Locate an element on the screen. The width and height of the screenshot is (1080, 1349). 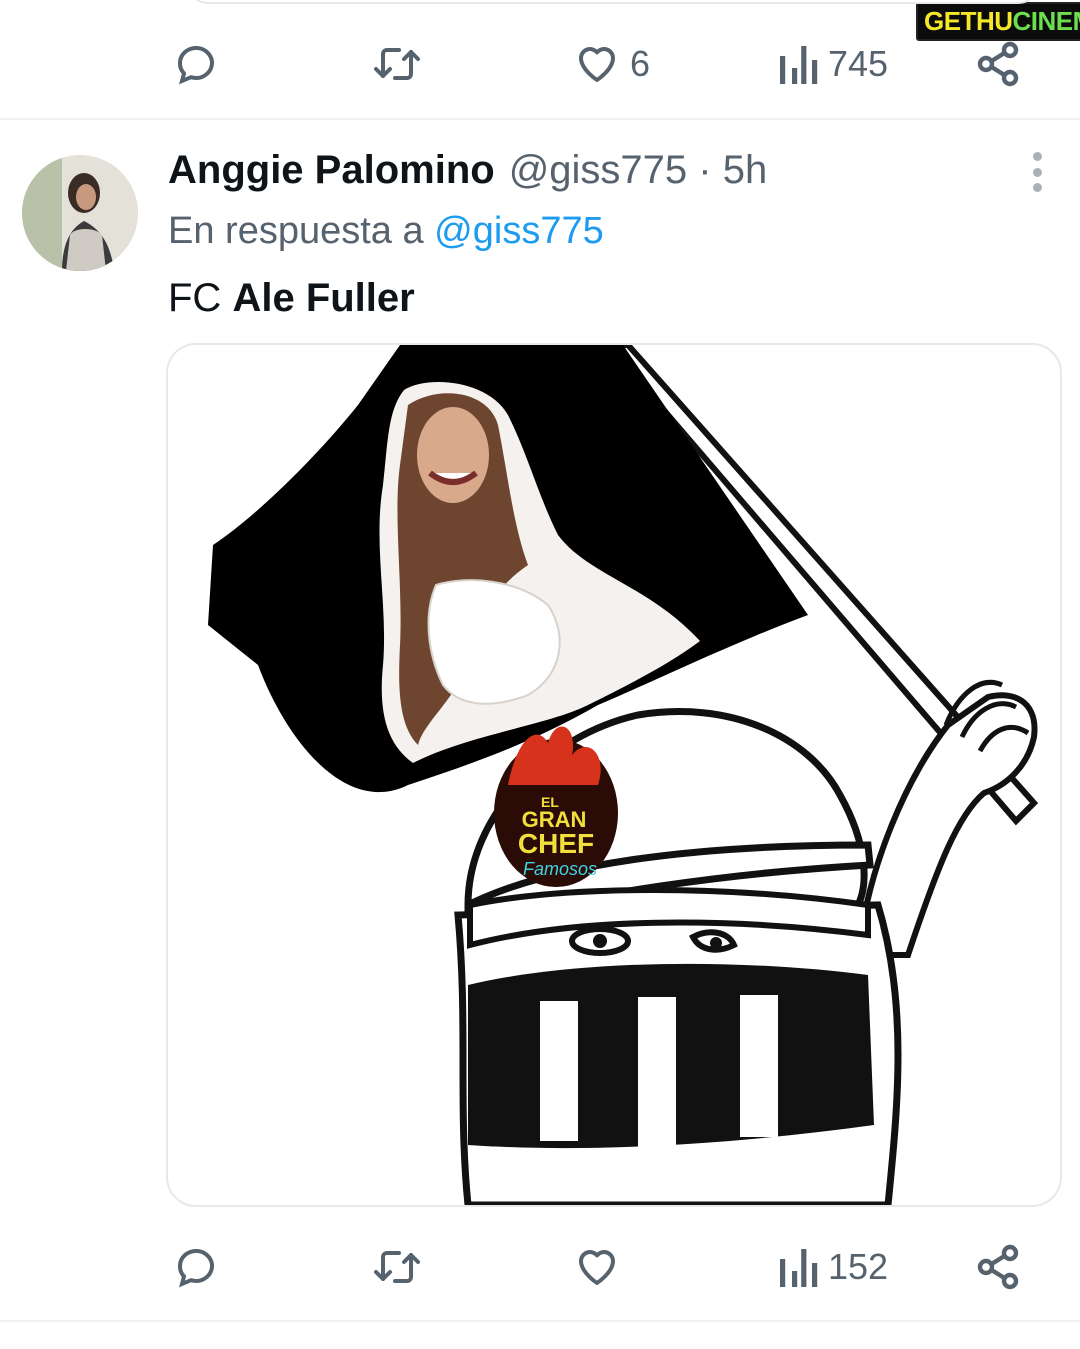
tweet-text-prefix: FC is located at coordinates (195, 298).